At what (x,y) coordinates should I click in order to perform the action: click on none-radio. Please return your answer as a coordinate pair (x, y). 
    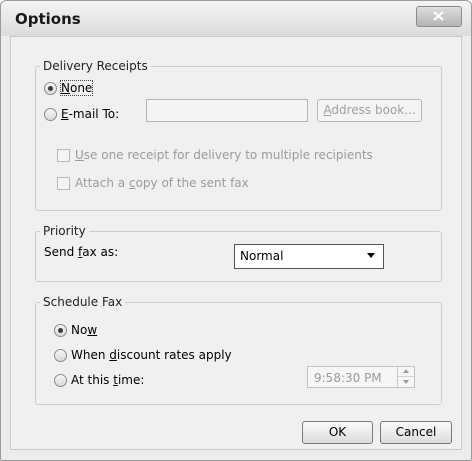
    Looking at the image, I should click on (50, 88).